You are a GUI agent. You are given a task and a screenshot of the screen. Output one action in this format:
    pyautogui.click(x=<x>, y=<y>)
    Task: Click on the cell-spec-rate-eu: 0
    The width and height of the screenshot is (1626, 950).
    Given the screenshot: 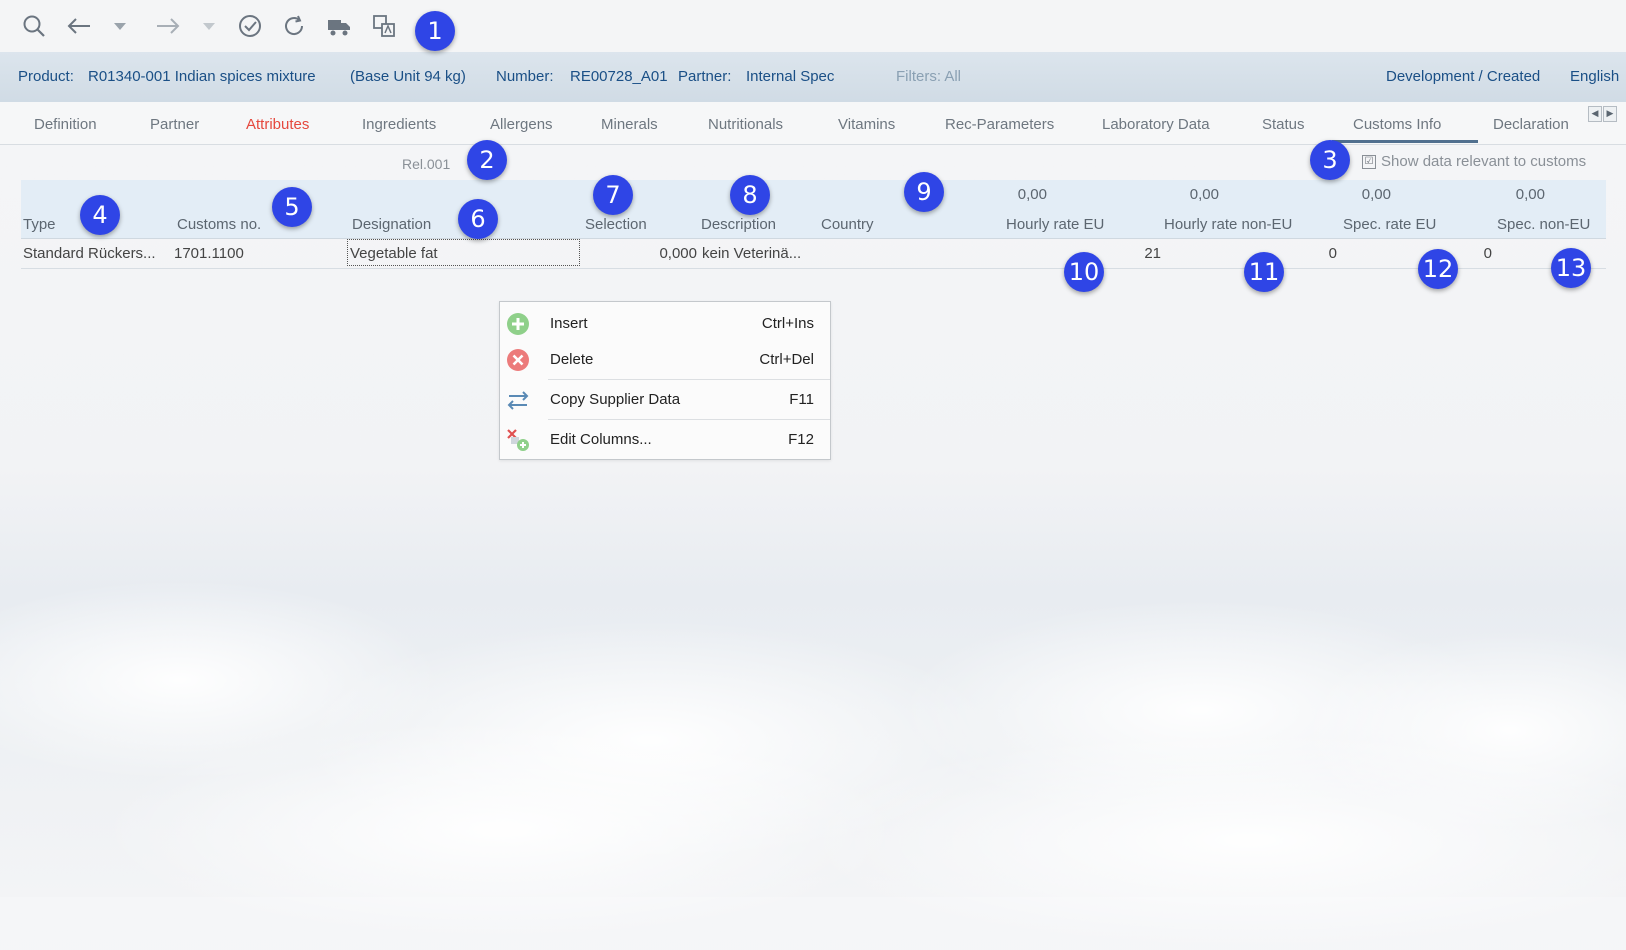 What is the action you would take?
    pyautogui.click(x=1304, y=253)
    